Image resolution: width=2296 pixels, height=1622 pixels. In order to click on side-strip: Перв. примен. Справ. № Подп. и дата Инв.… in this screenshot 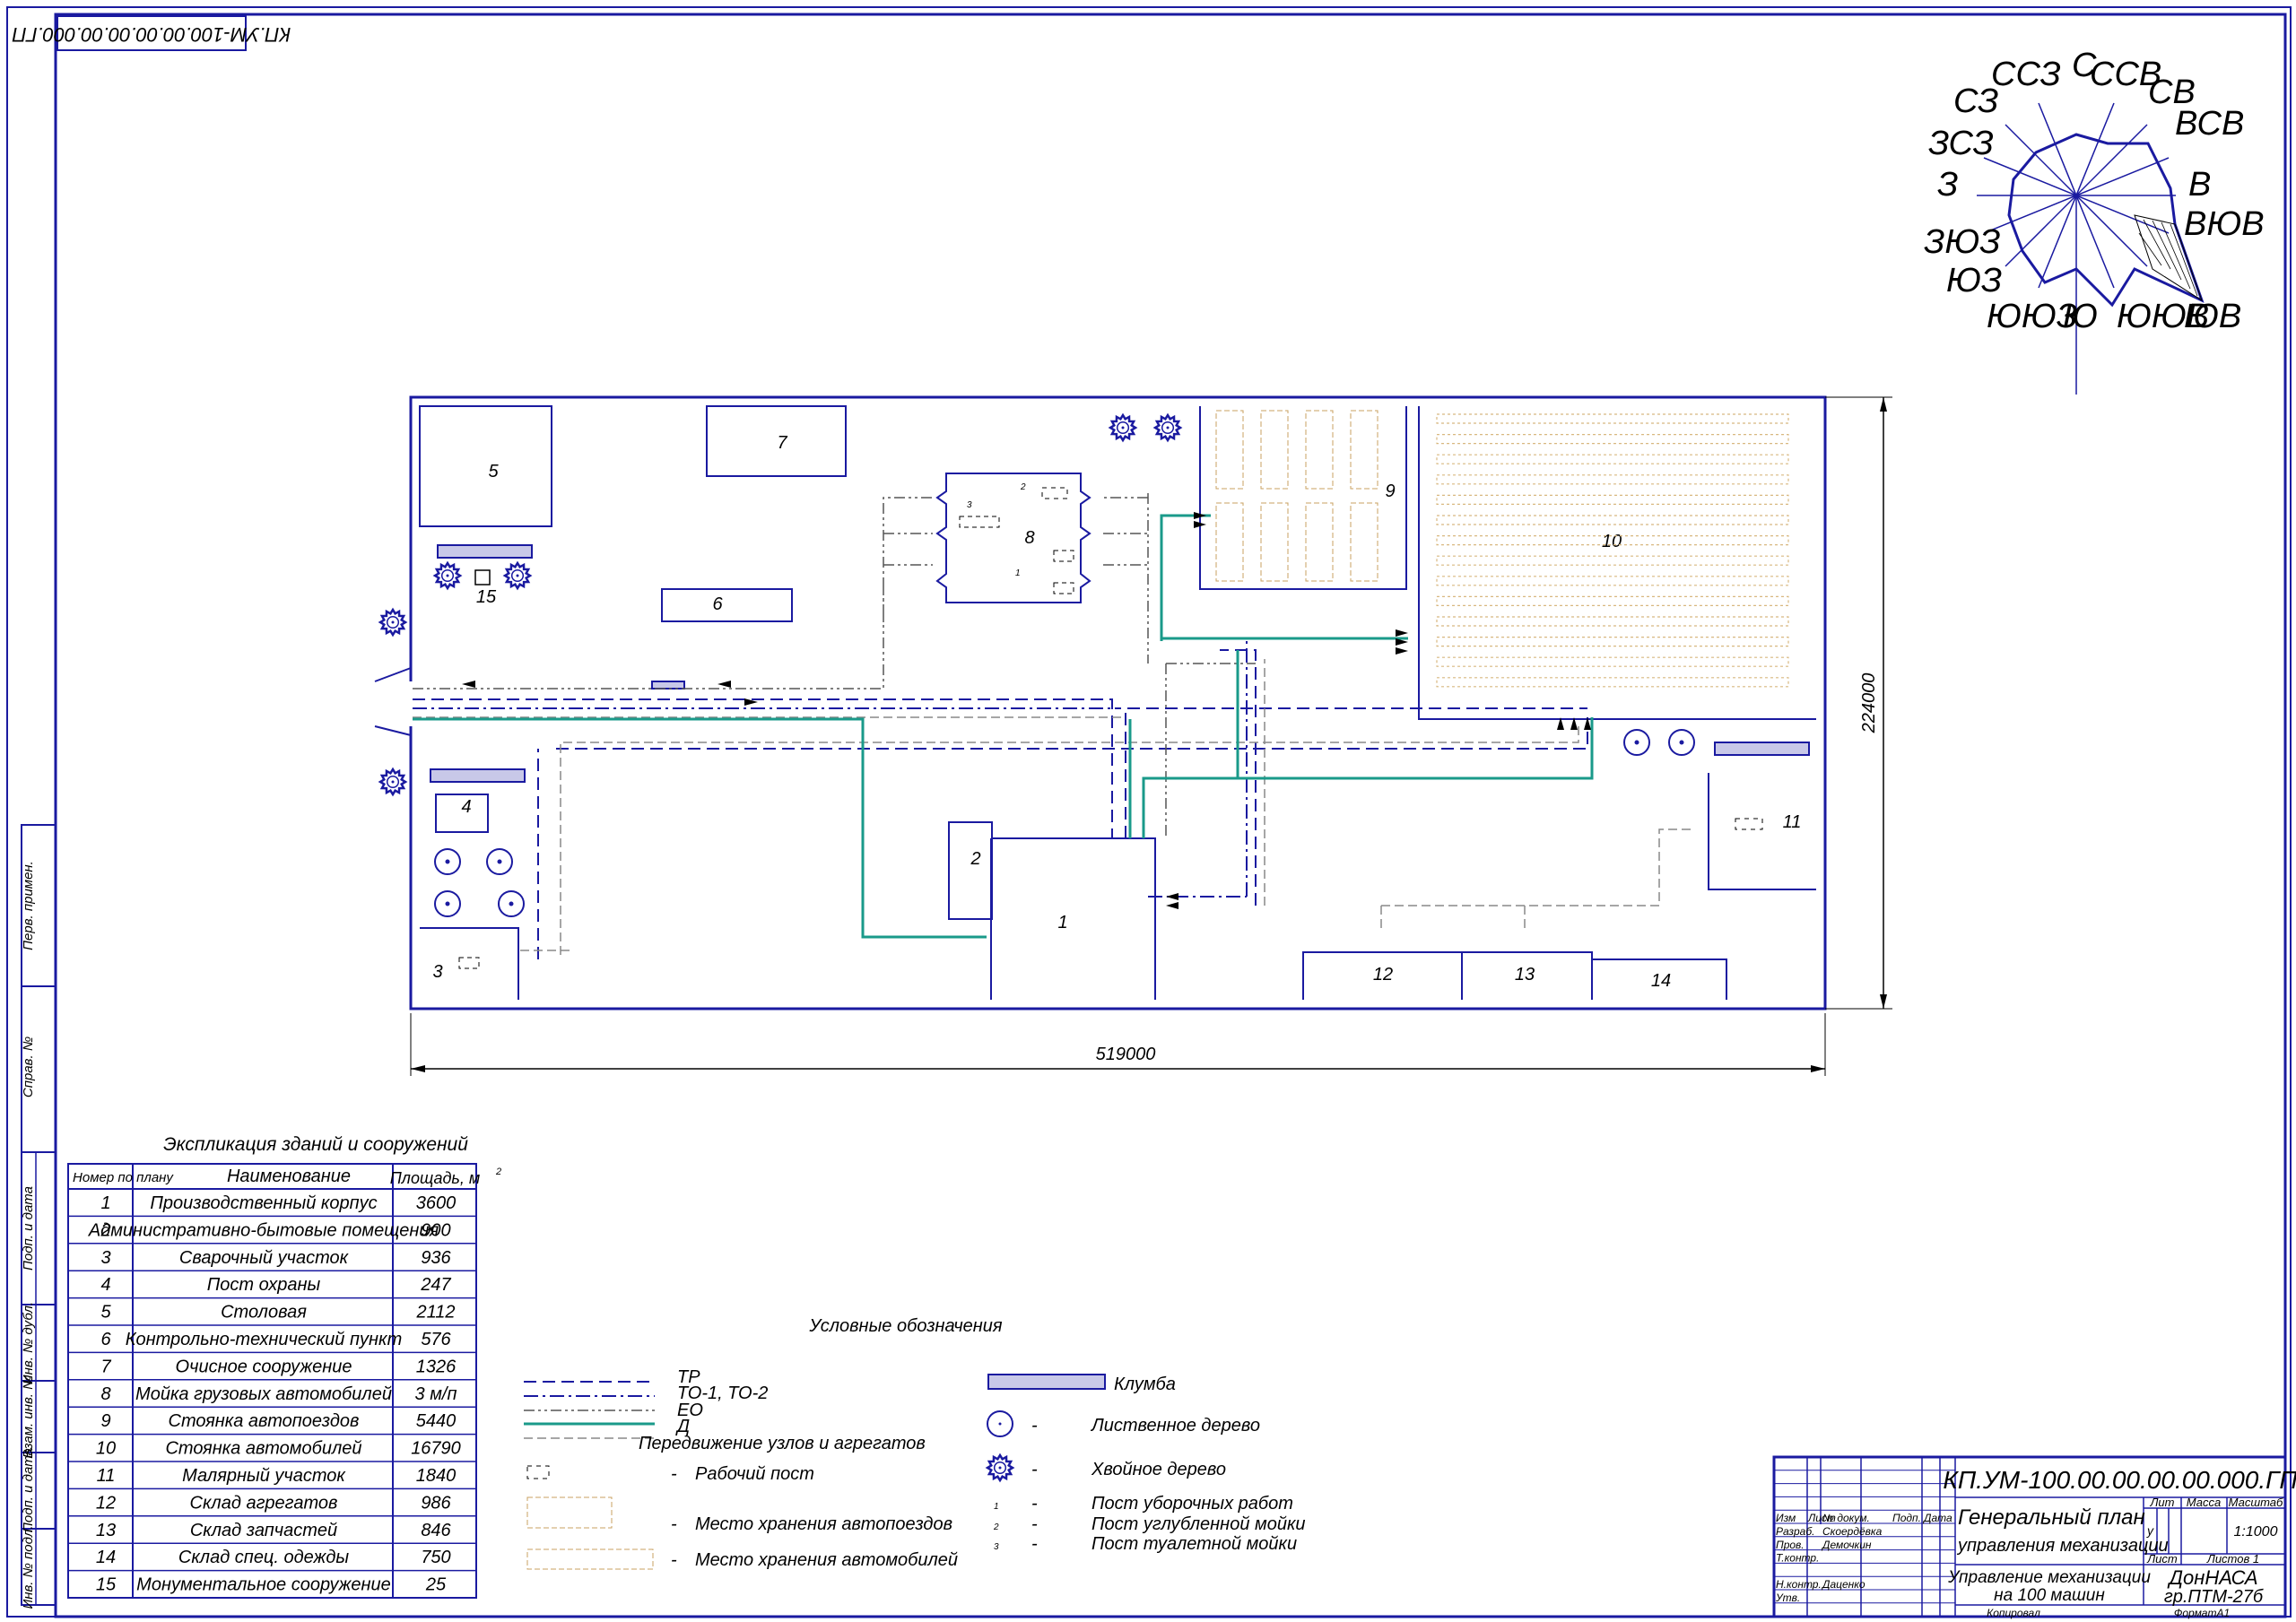, I will do `click(39, 1216)`.